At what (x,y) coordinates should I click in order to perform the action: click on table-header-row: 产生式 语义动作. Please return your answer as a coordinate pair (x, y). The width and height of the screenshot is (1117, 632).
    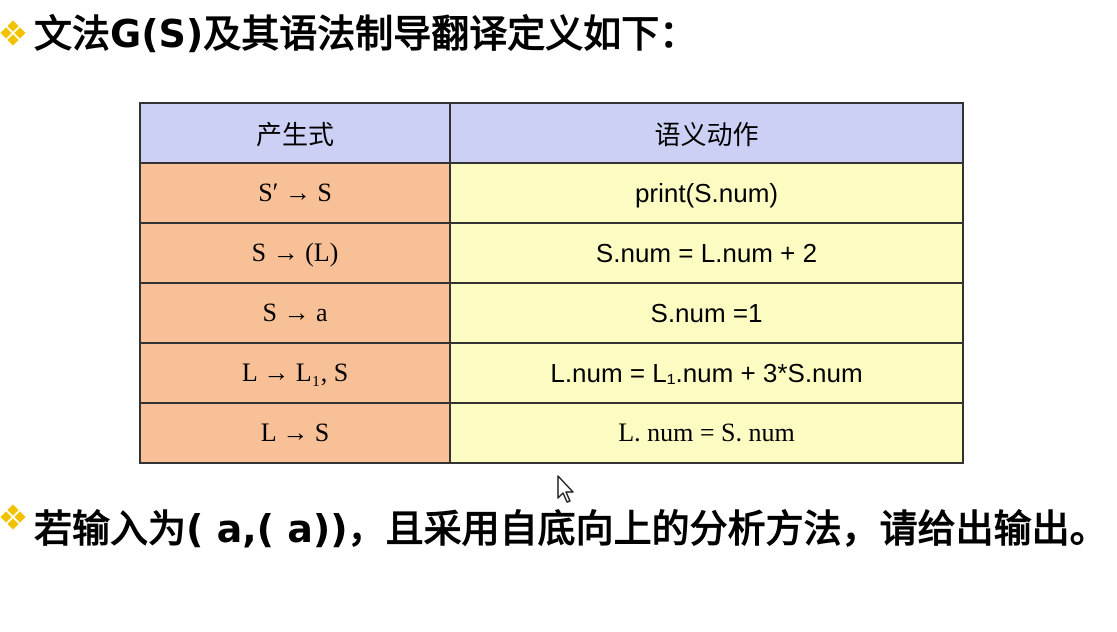
    Looking at the image, I should click on (551, 133).